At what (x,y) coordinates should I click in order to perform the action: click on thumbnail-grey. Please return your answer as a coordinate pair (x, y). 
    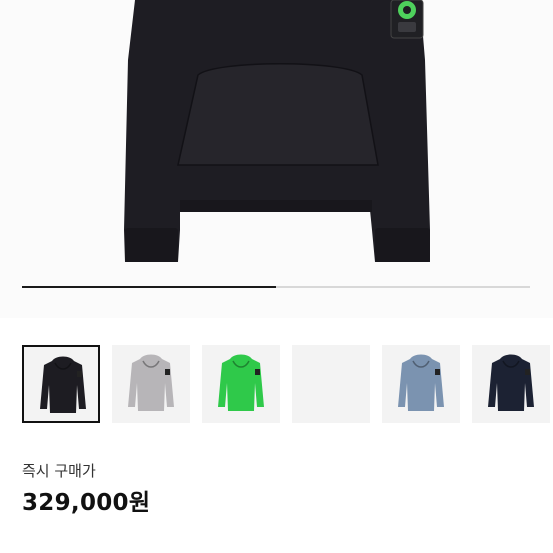
    Looking at the image, I should click on (151, 384).